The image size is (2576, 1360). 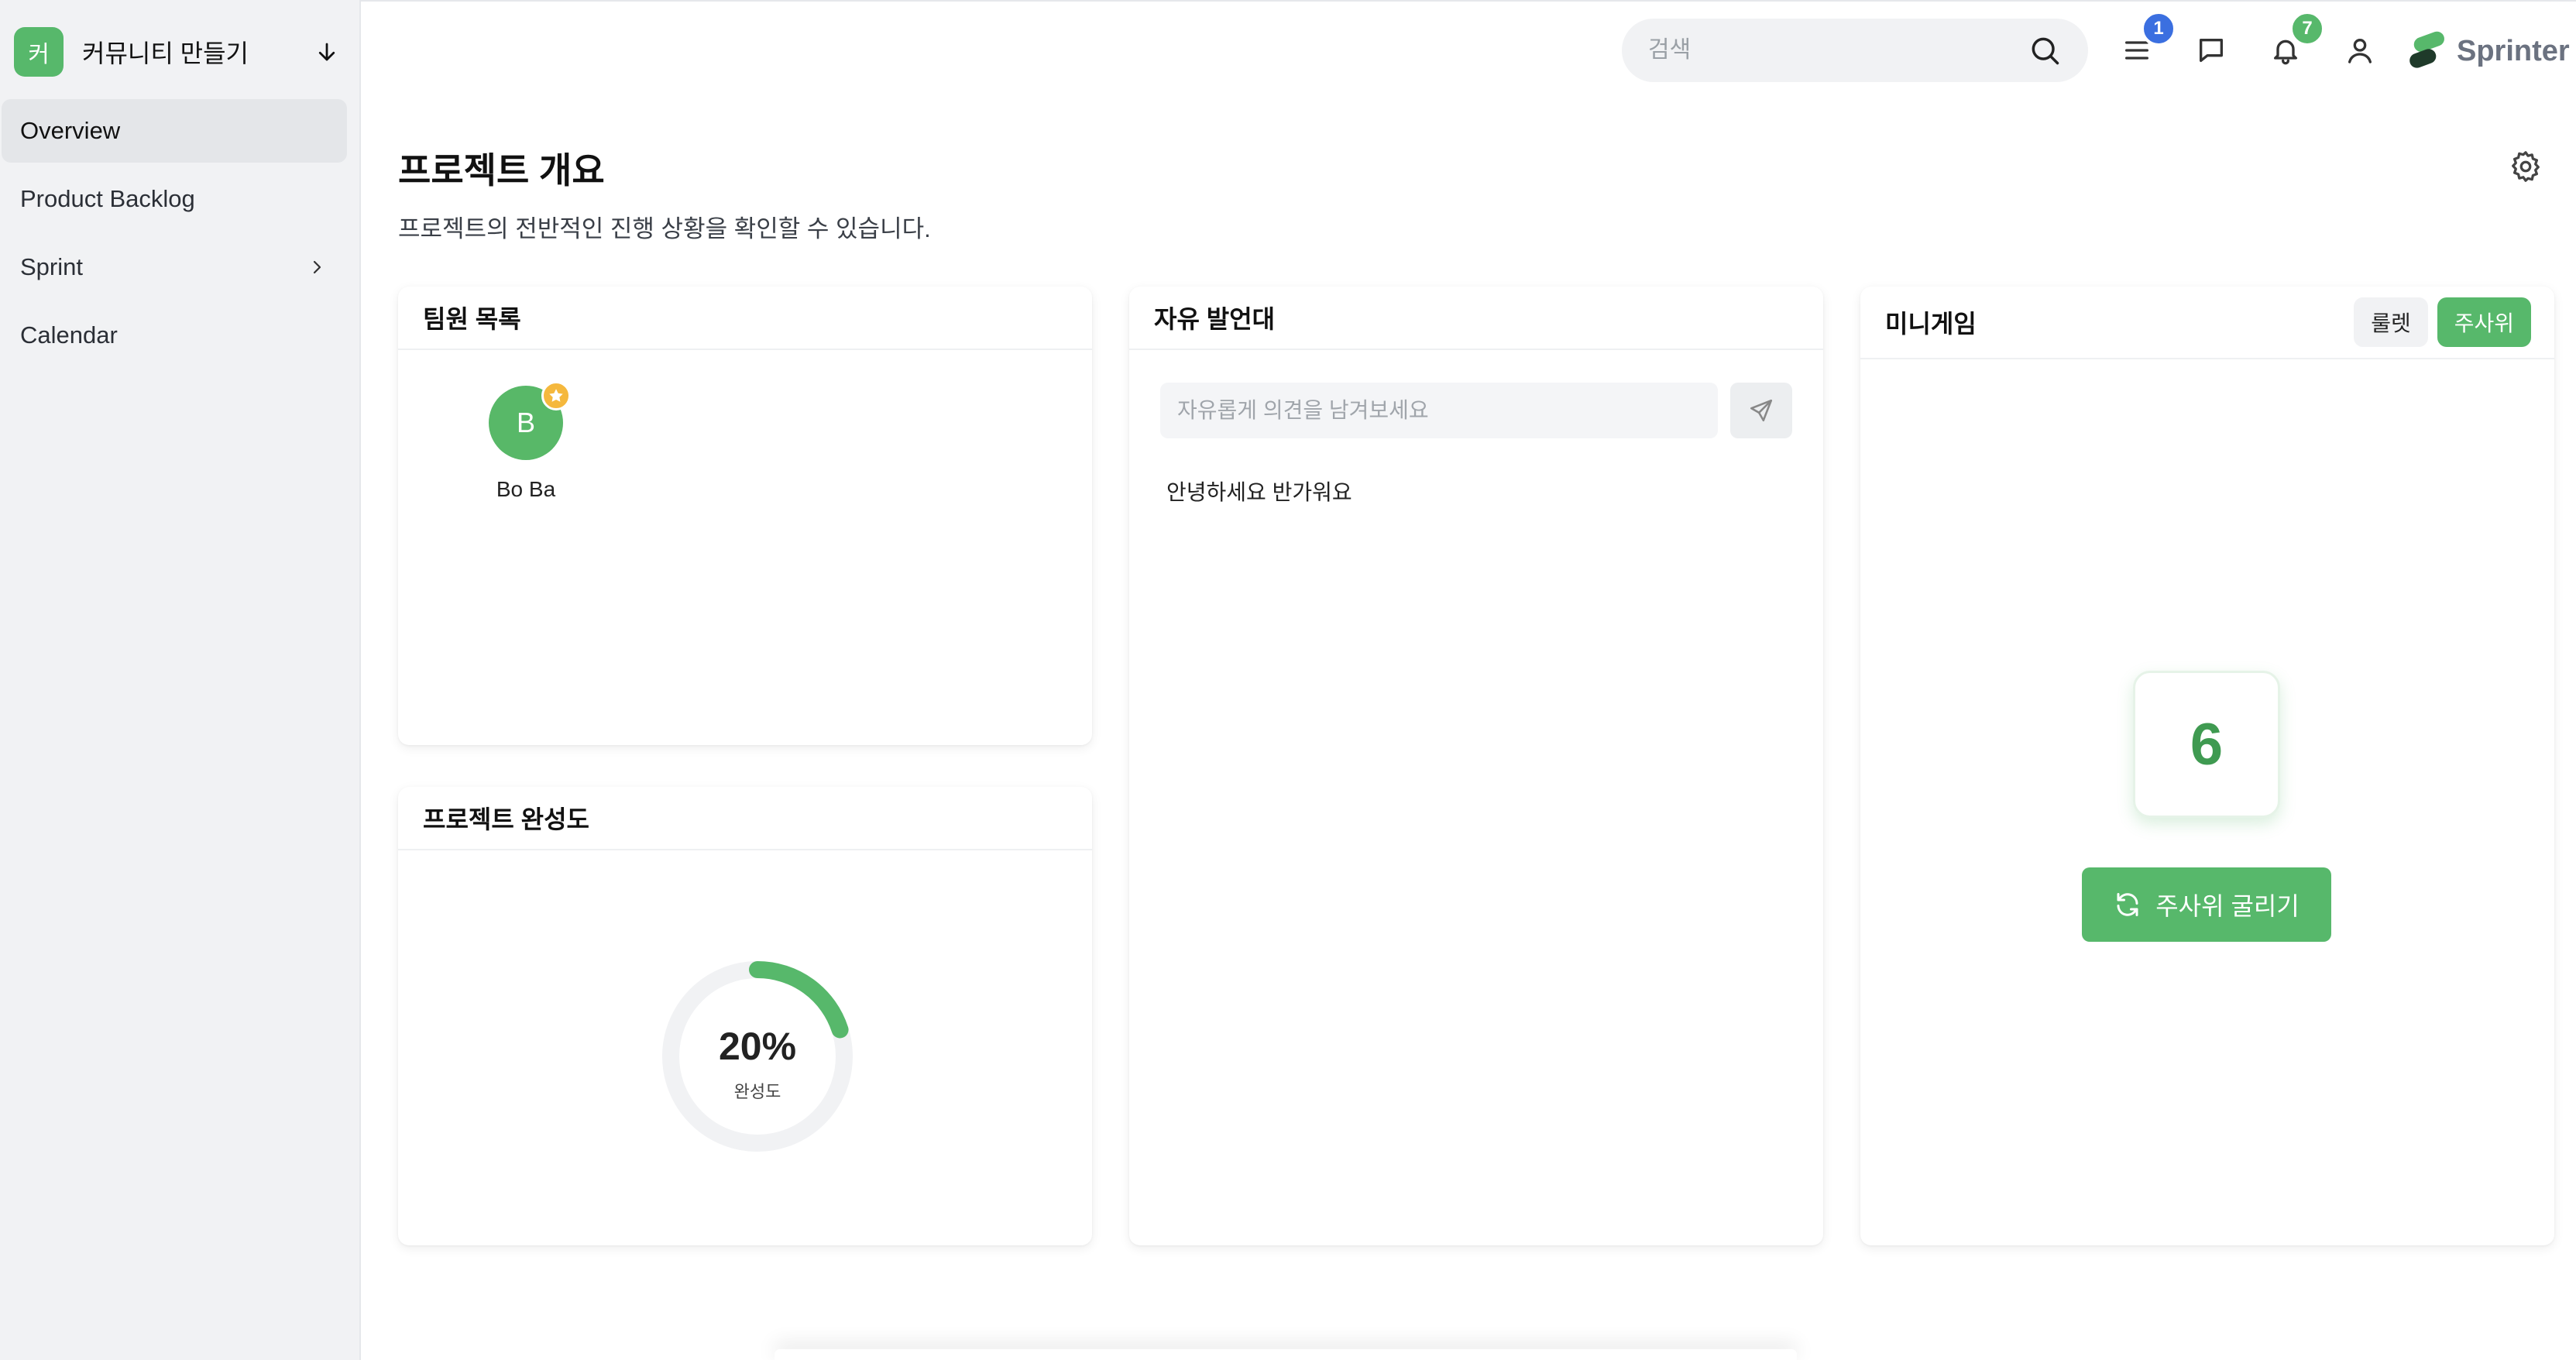 I want to click on sidebar-item-overview: Overview, so click(x=174, y=131).